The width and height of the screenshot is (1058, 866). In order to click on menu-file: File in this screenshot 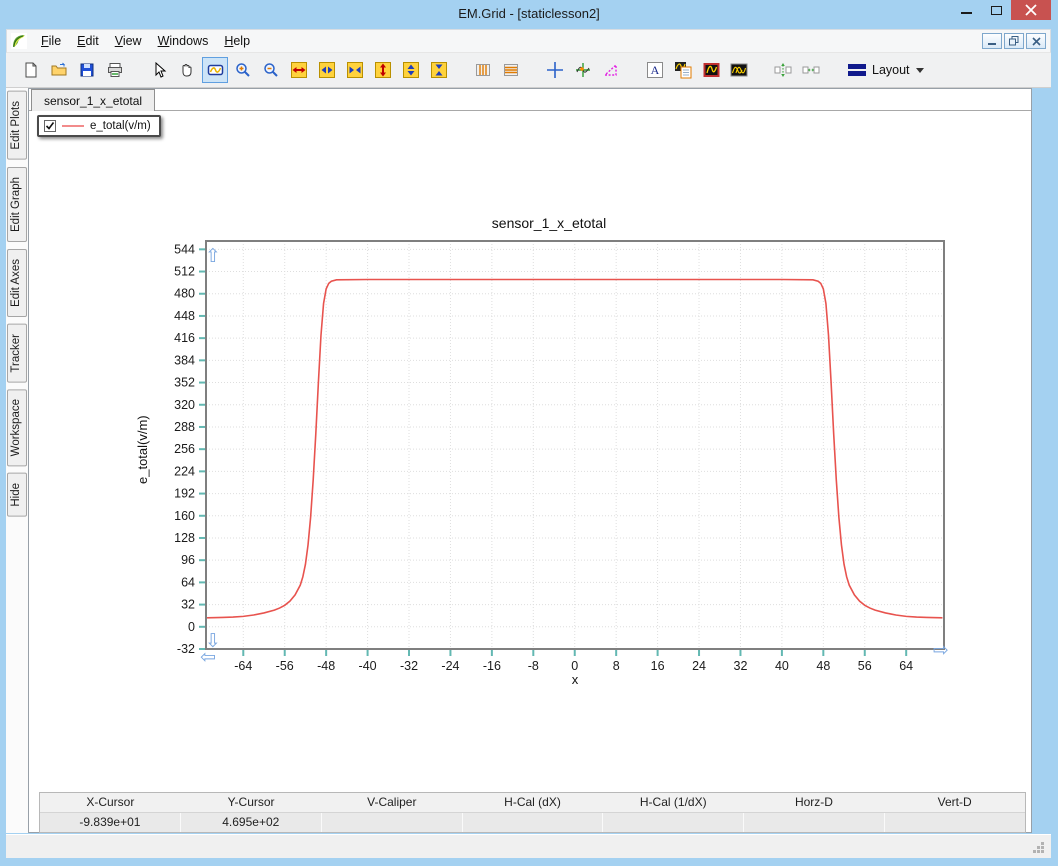, I will do `click(51, 41)`.